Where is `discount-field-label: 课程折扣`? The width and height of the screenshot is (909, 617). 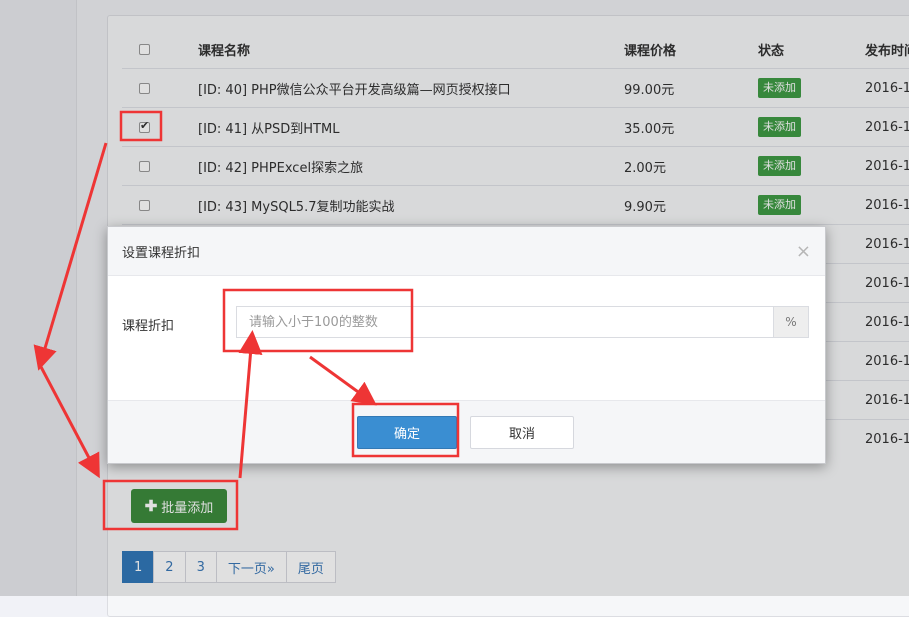
discount-field-label: 课程折扣 is located at coordinates (148, 326).